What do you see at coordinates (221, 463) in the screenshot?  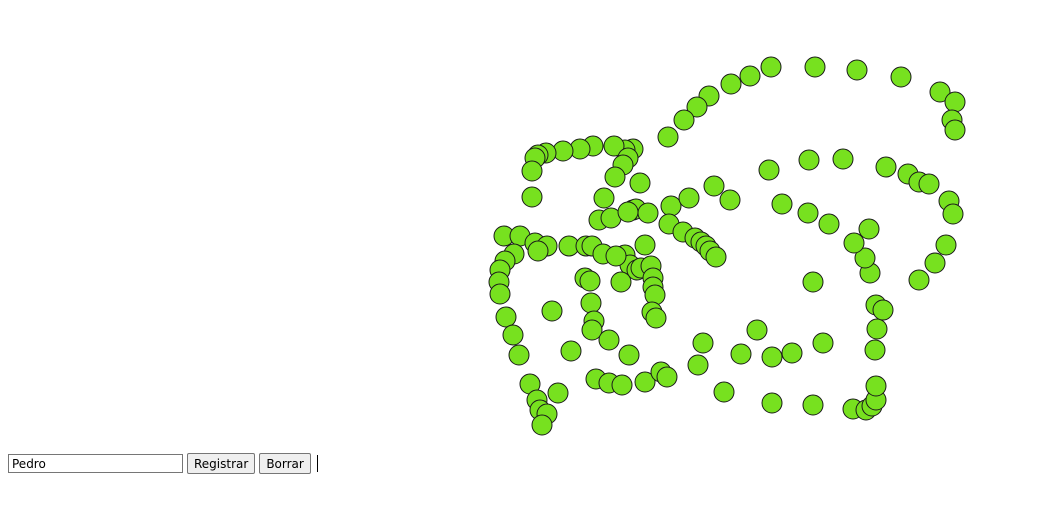 I see `register-button: Registrar` at bounding box center [221, 463].